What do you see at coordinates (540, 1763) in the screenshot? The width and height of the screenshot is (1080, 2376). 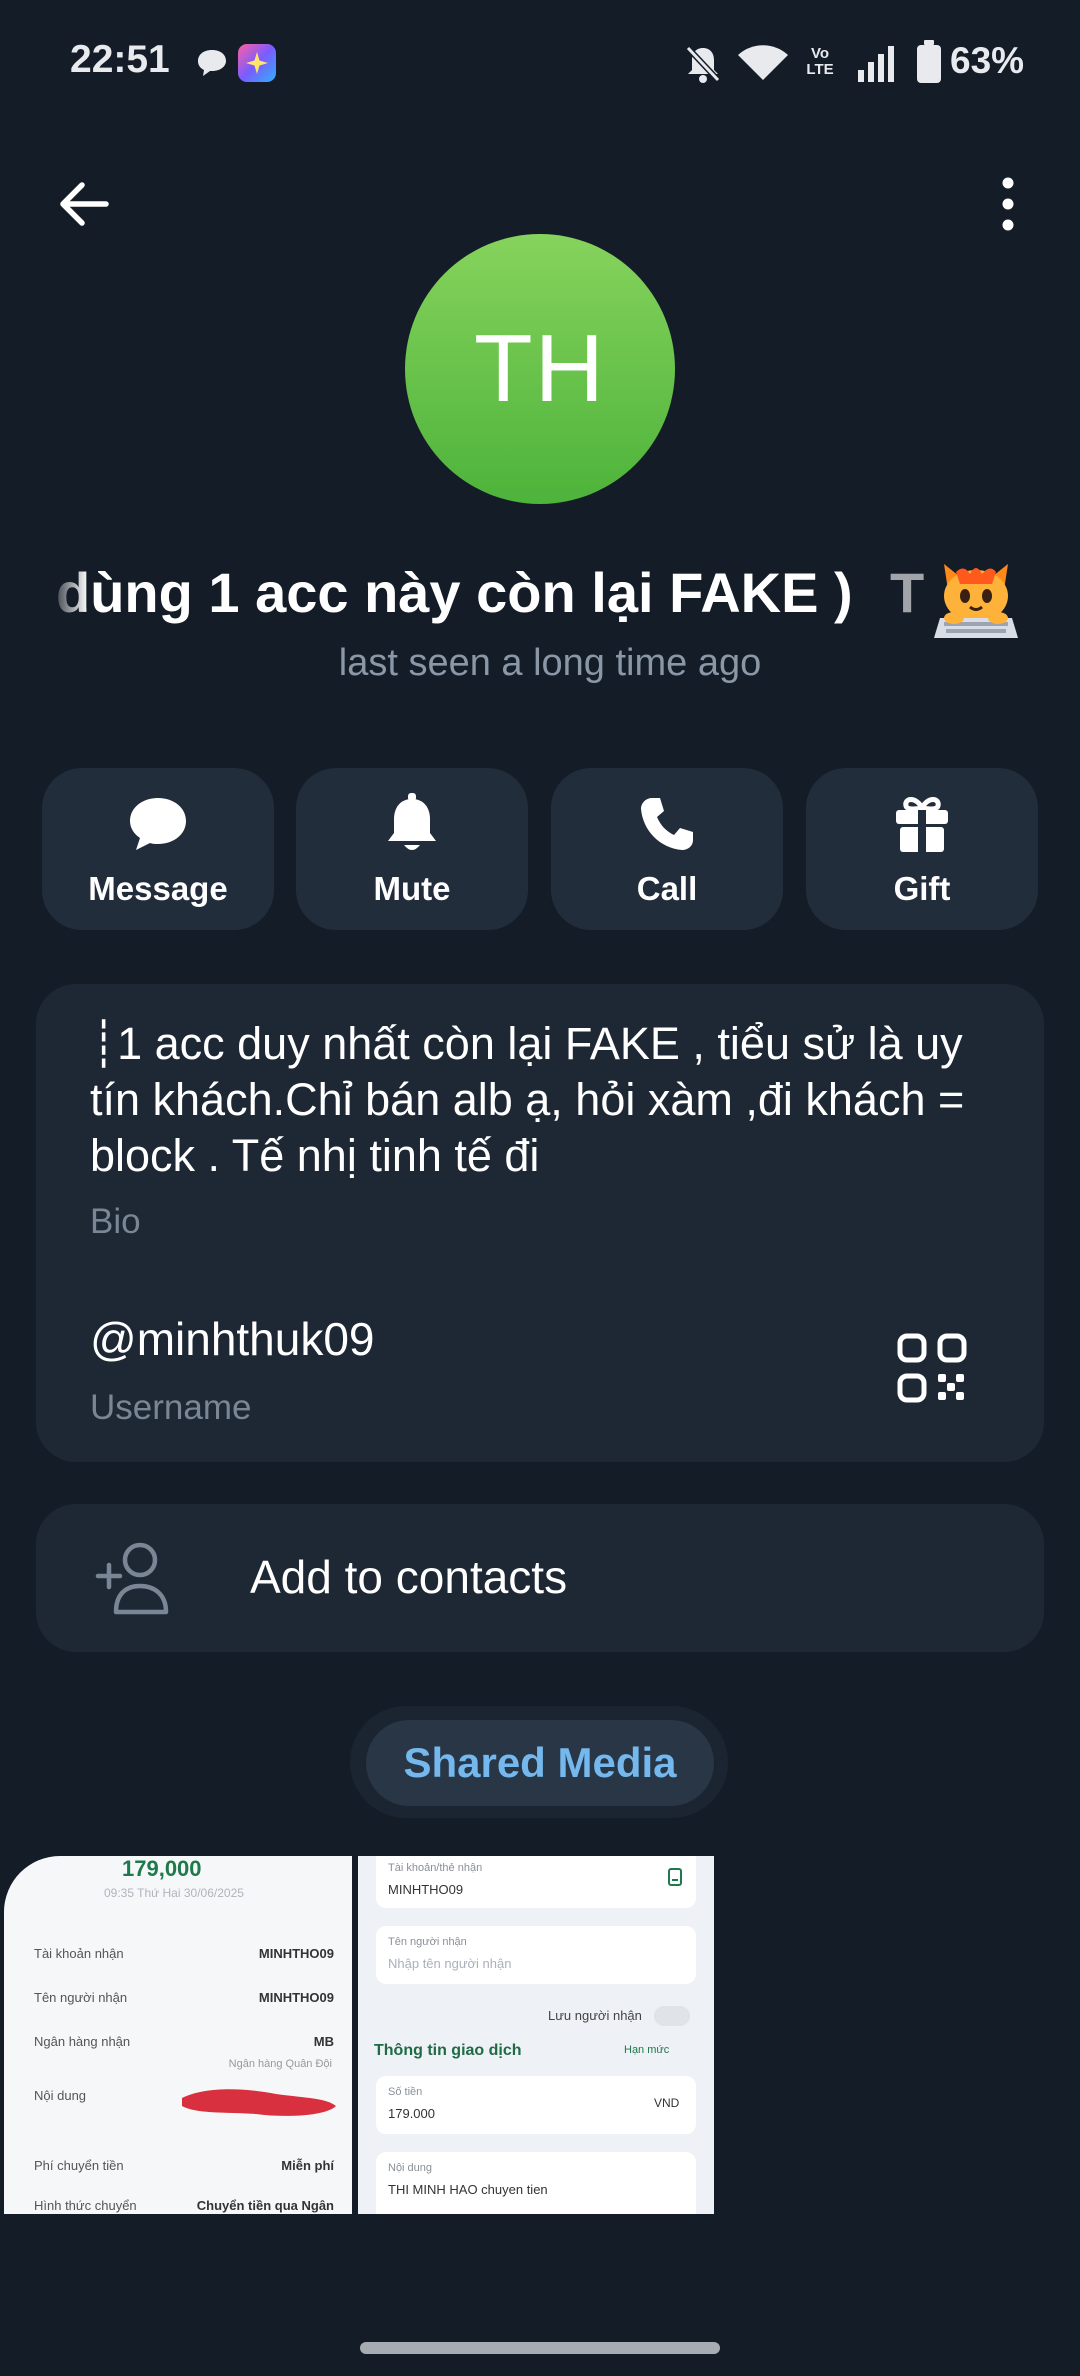 I see `tab-shared-media: Shared Media` at bounding box center [540, 1763].